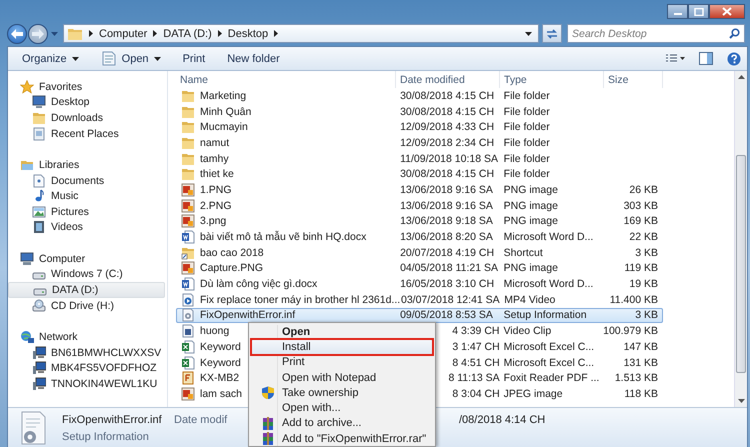  What do you see at coordinates (86, 118) in the screenshot?
I see `nav-item: Downloads` at bounding box center [86, 118].